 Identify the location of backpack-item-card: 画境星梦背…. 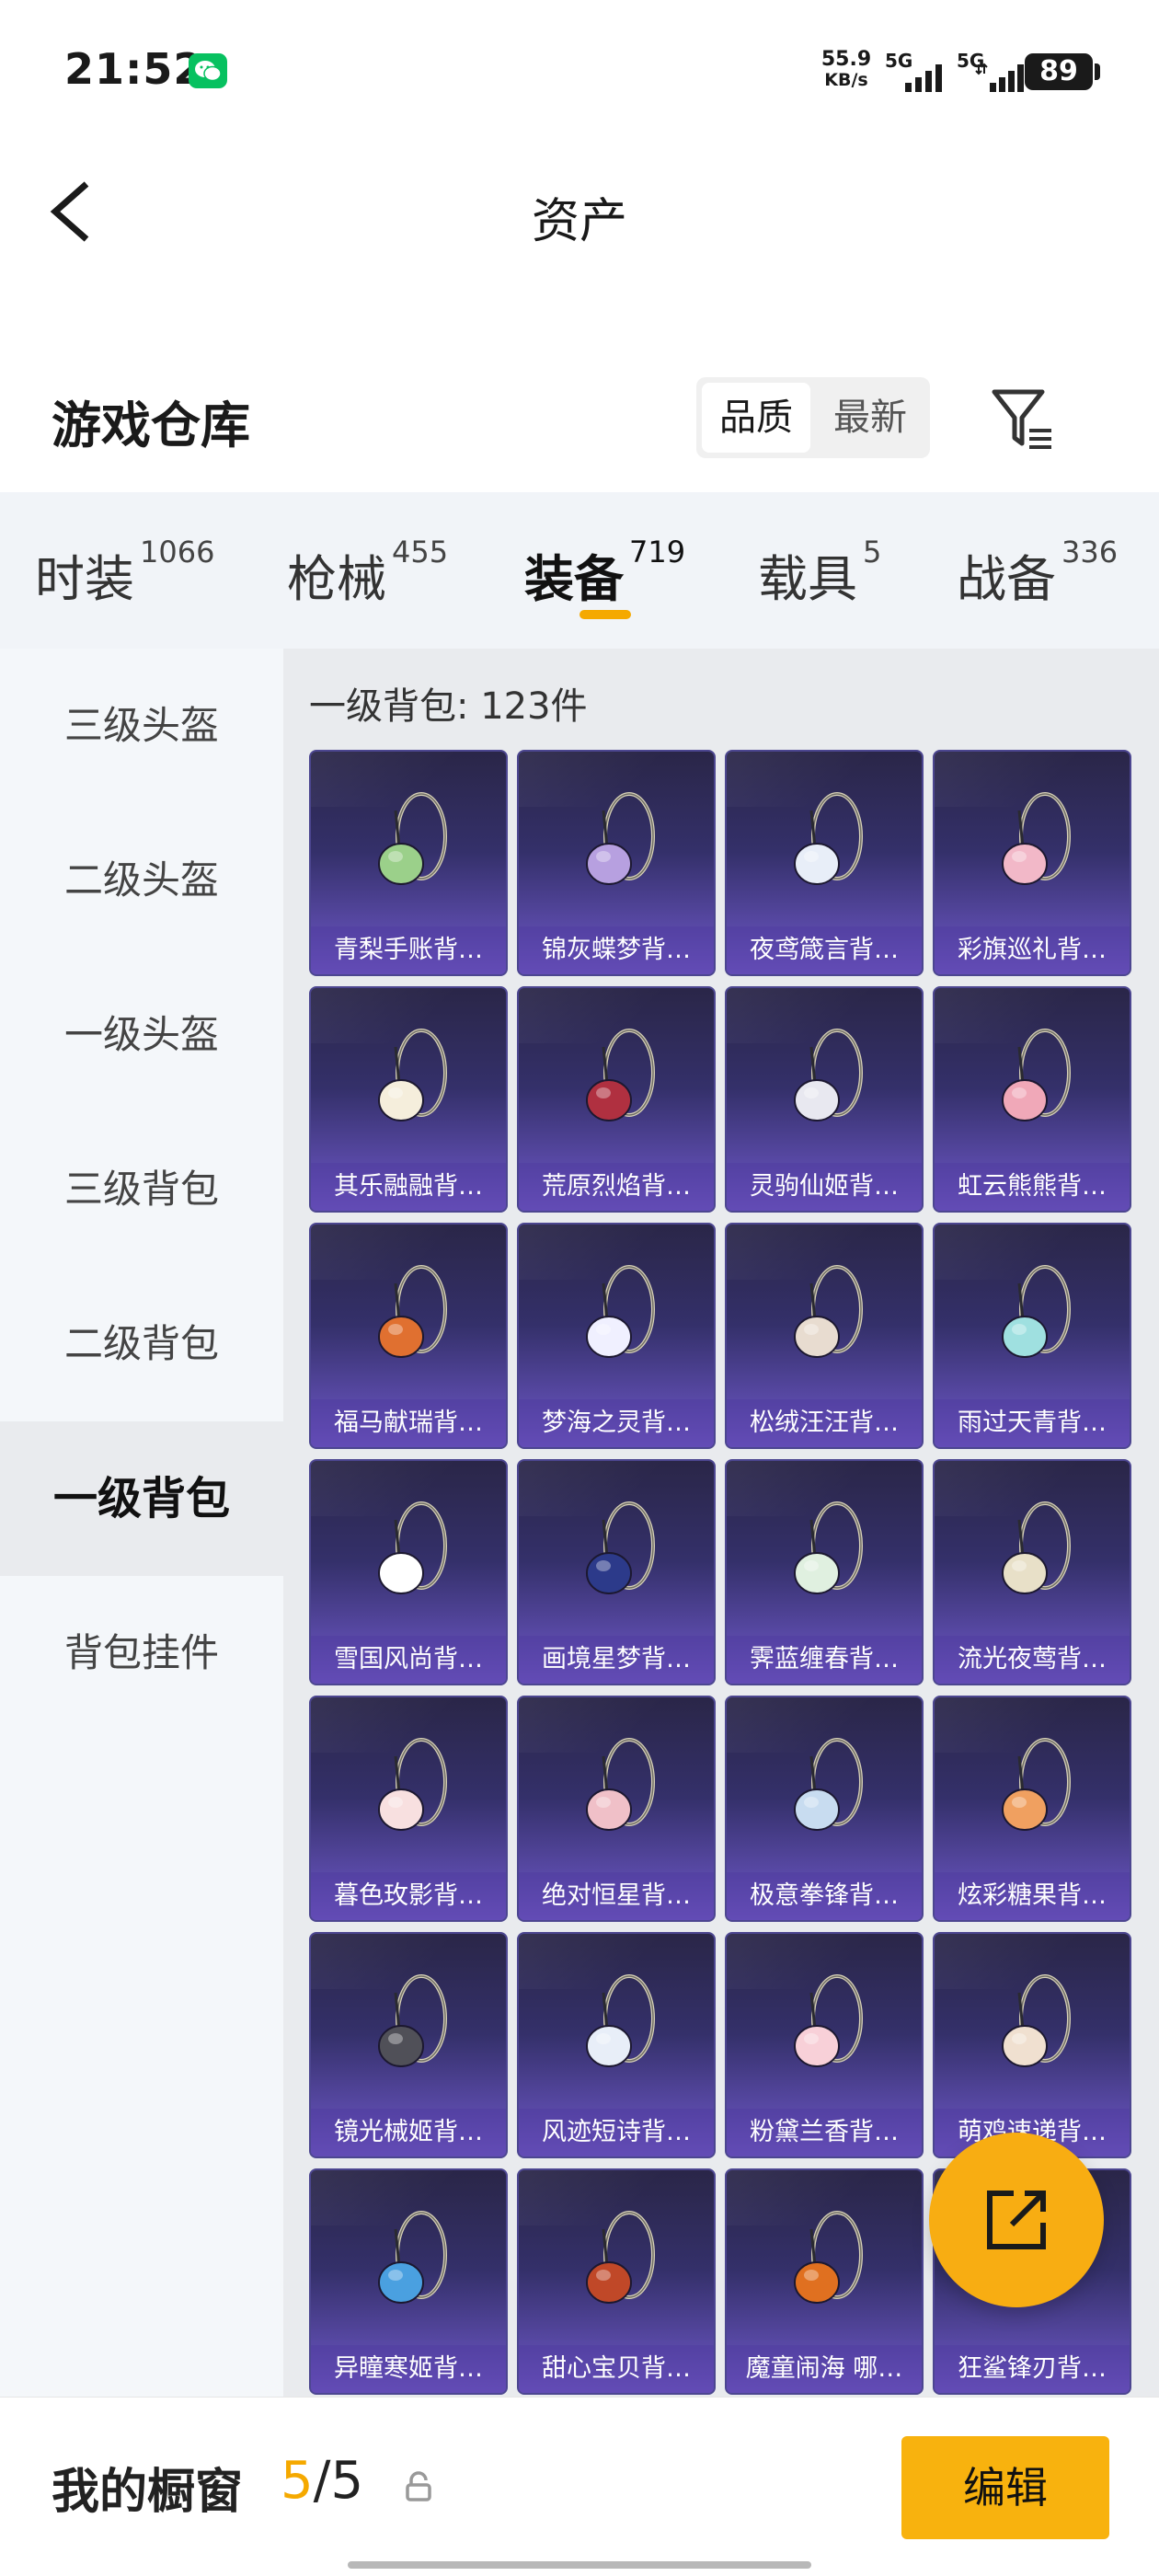
(616, 1572).